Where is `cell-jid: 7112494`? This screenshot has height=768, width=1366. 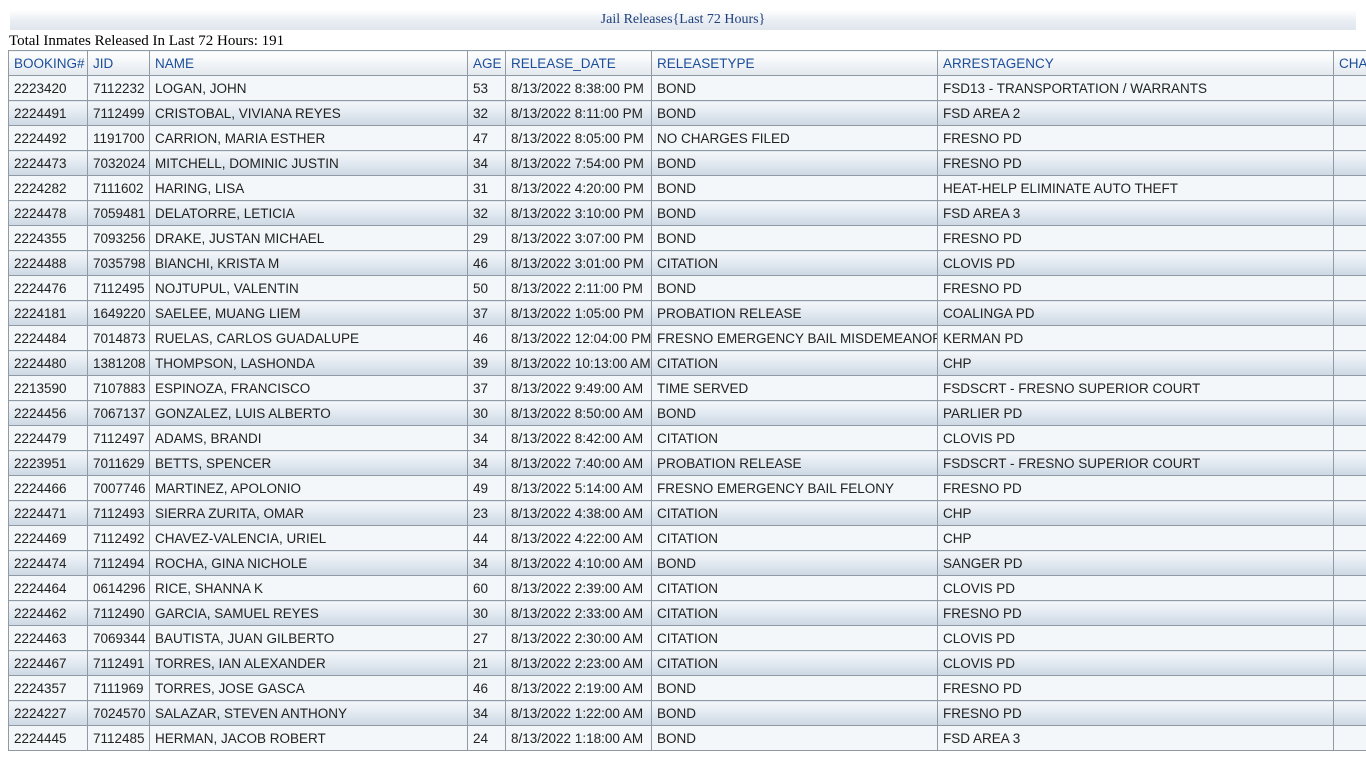
cell-jid: 7112494 is located at coordinates (118, 563).